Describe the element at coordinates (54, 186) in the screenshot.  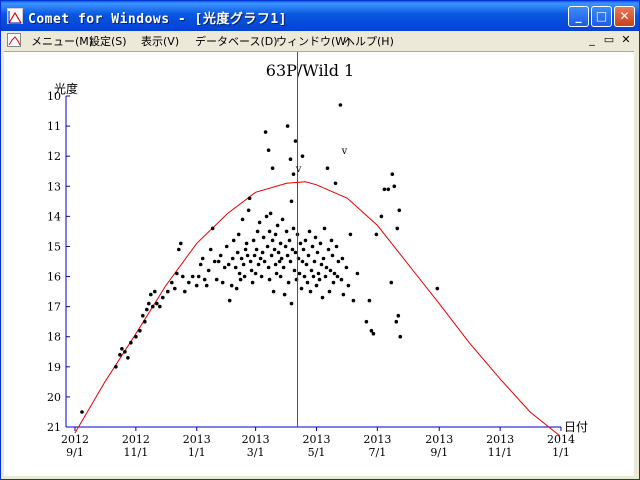
I see `y-tick-label: 13` at that location.